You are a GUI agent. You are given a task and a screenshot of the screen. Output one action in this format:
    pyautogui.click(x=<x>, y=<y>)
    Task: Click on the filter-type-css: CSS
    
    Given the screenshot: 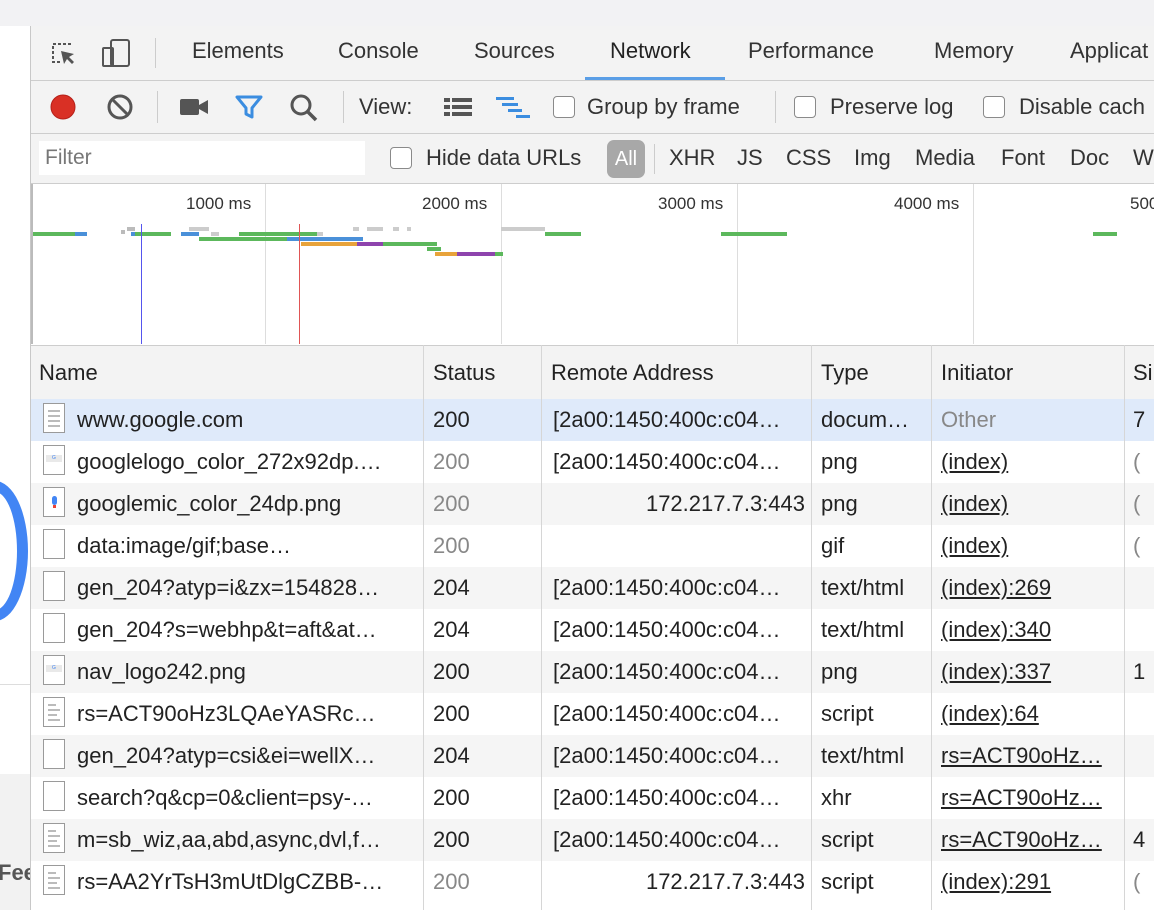 What is the action you would take?
    pyautogui.click(x=808, y=158)
    